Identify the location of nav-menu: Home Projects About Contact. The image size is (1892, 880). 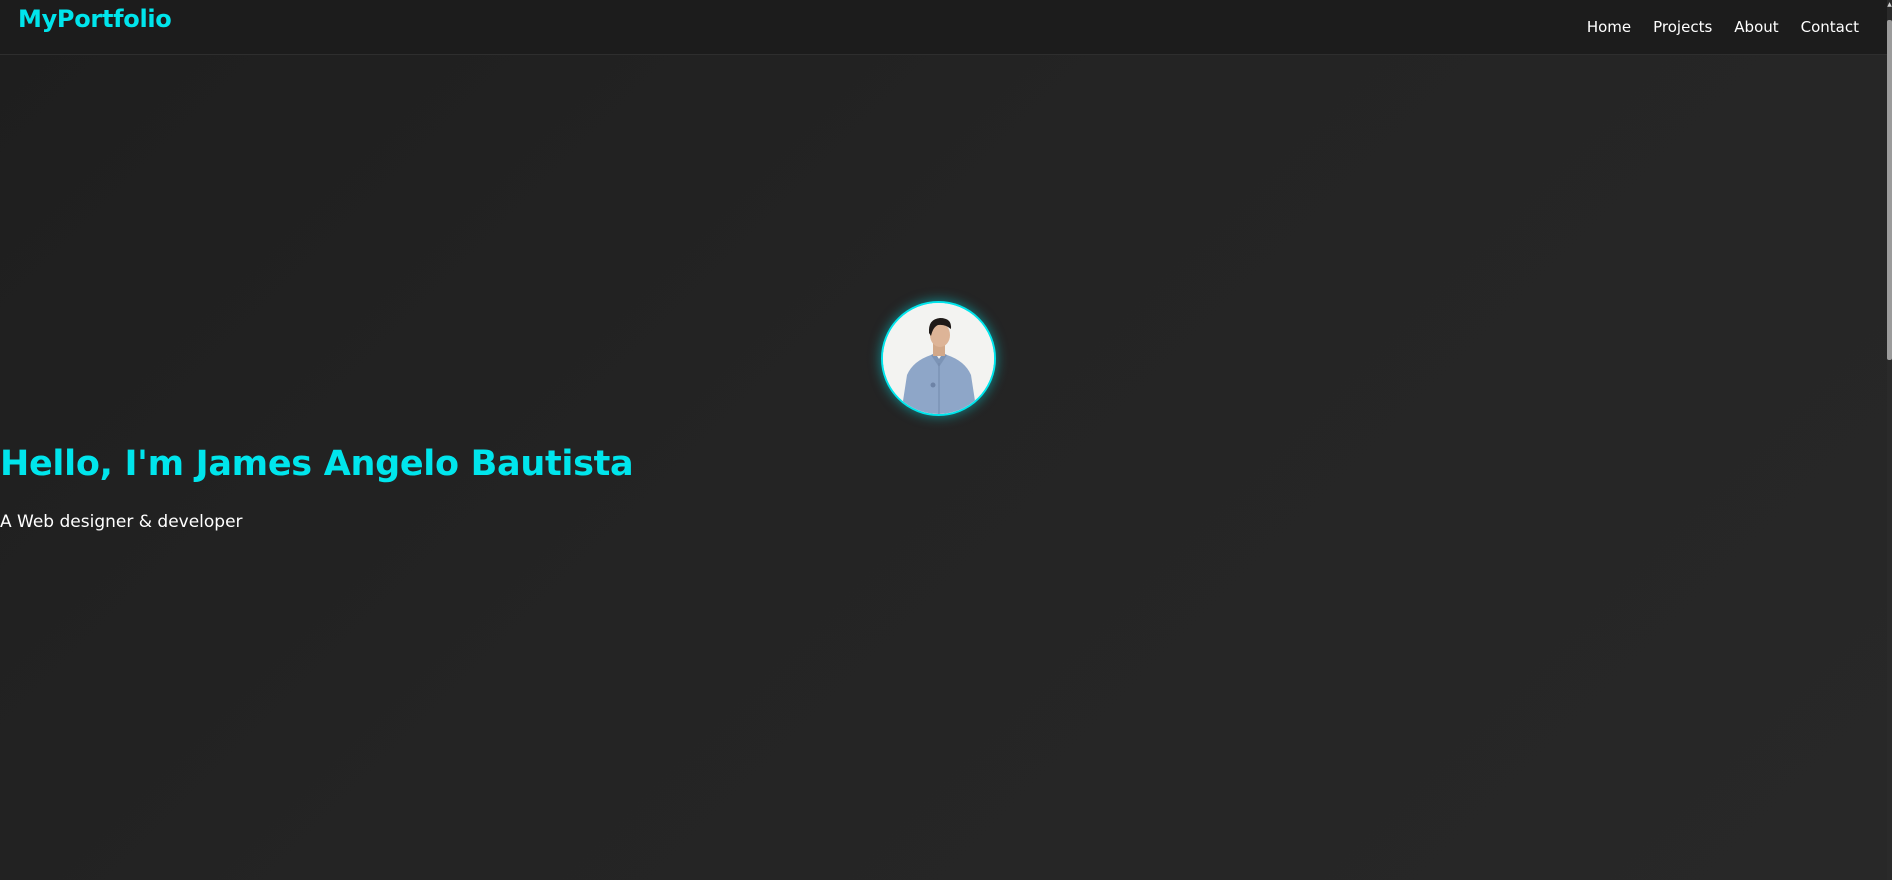
(1723, 27).